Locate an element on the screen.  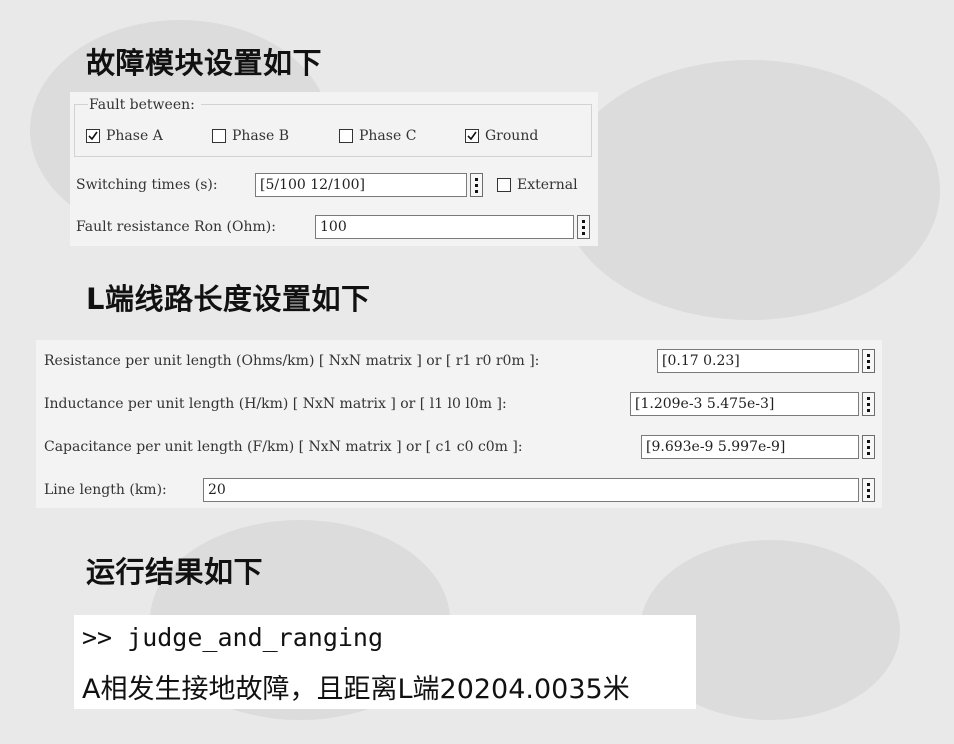
checkbox-label: External is located at coordinates (547, 185).